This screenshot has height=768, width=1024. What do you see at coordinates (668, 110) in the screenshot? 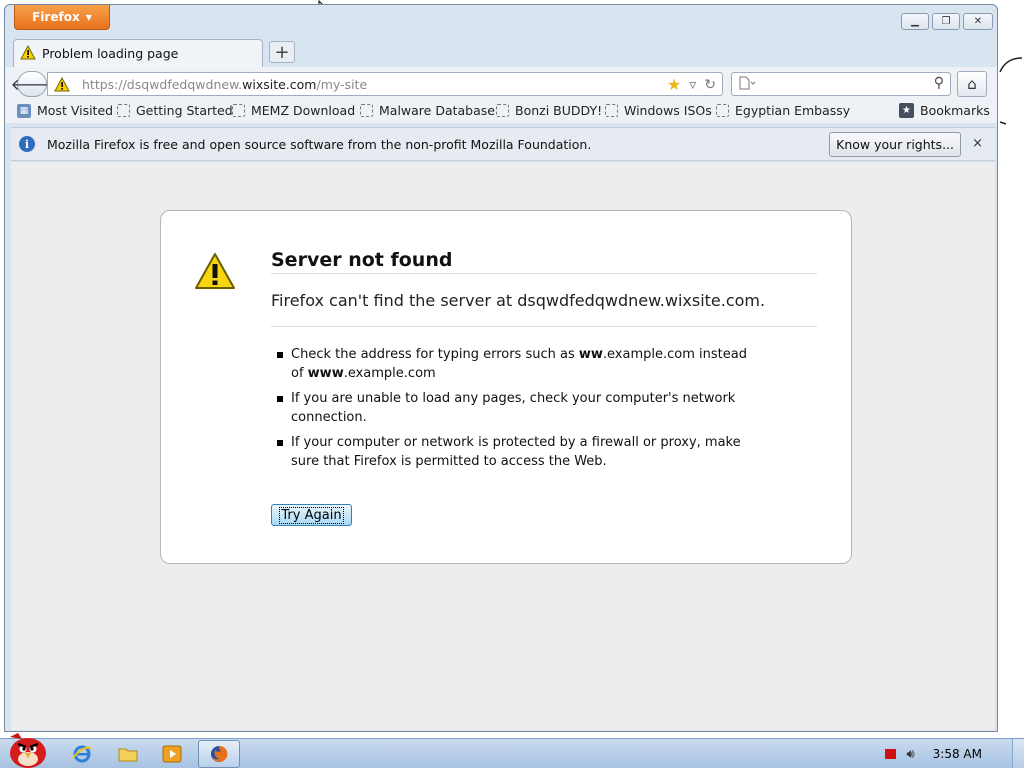
I see `bookmark-label: Windows ISOs` at bounding box center [668, 110].